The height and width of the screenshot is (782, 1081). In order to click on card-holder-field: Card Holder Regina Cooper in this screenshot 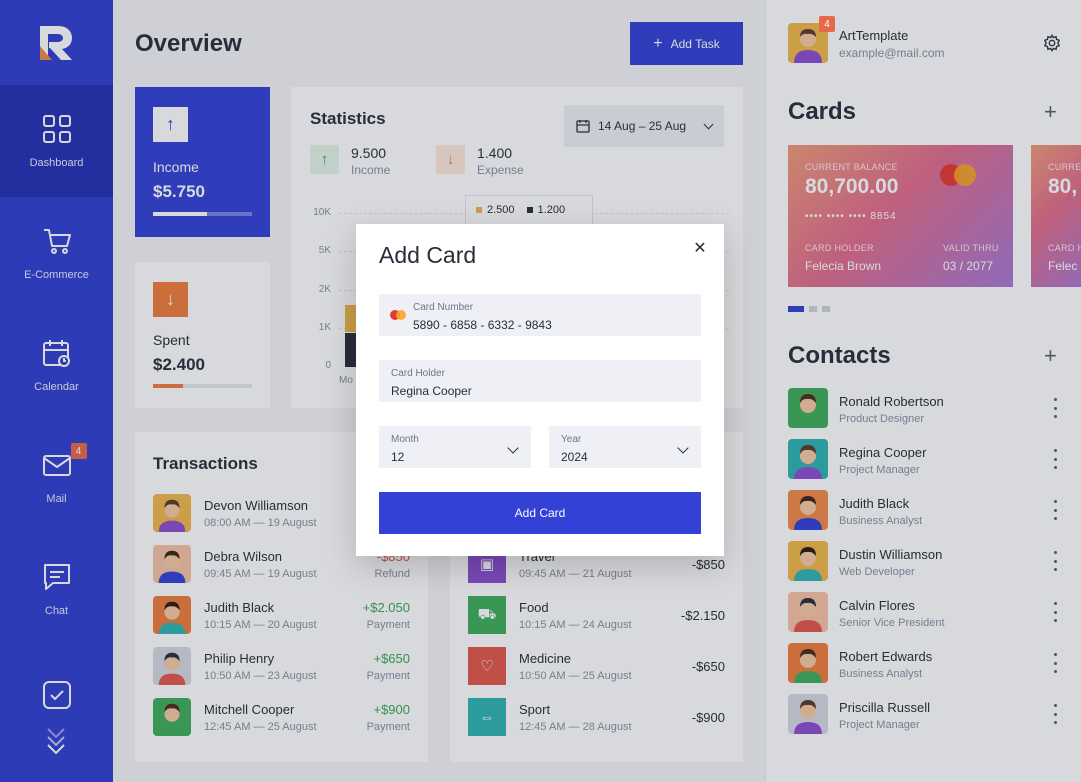, I will do `click(540, 381)`.